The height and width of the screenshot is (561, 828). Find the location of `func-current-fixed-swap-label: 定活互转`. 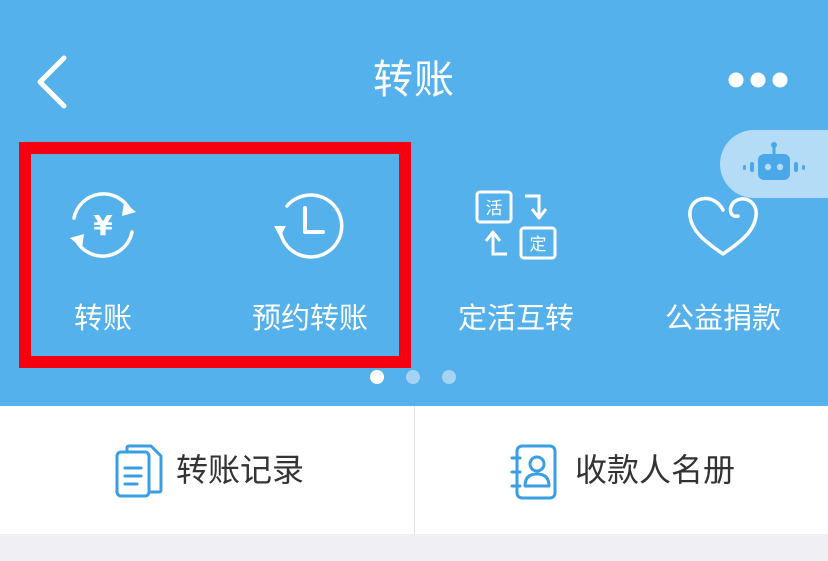

func-current-fixed-swap-label: 定活互转 is located at coordinates (515, 318).